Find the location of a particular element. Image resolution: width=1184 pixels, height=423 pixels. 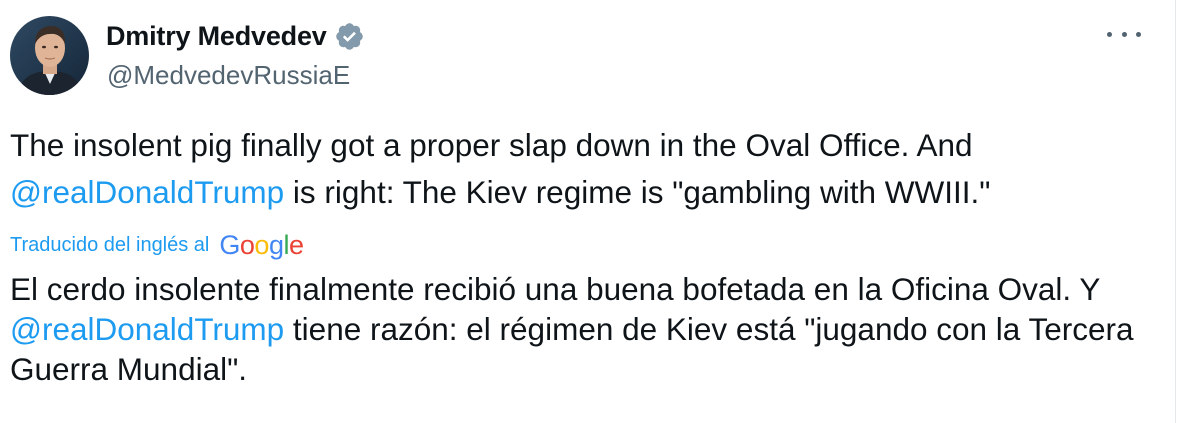

author-handle: @MedvedevRussiaE is located at coordinates (228, 75).